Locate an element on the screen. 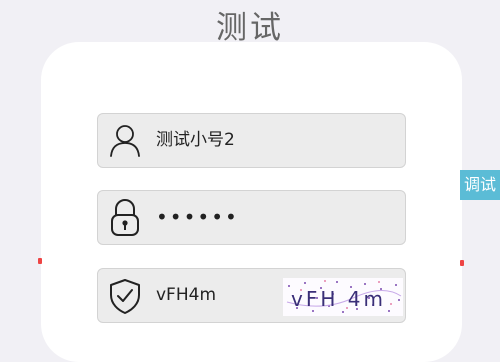  username-field: 测试小号2 is located at coordinates (251, 140).